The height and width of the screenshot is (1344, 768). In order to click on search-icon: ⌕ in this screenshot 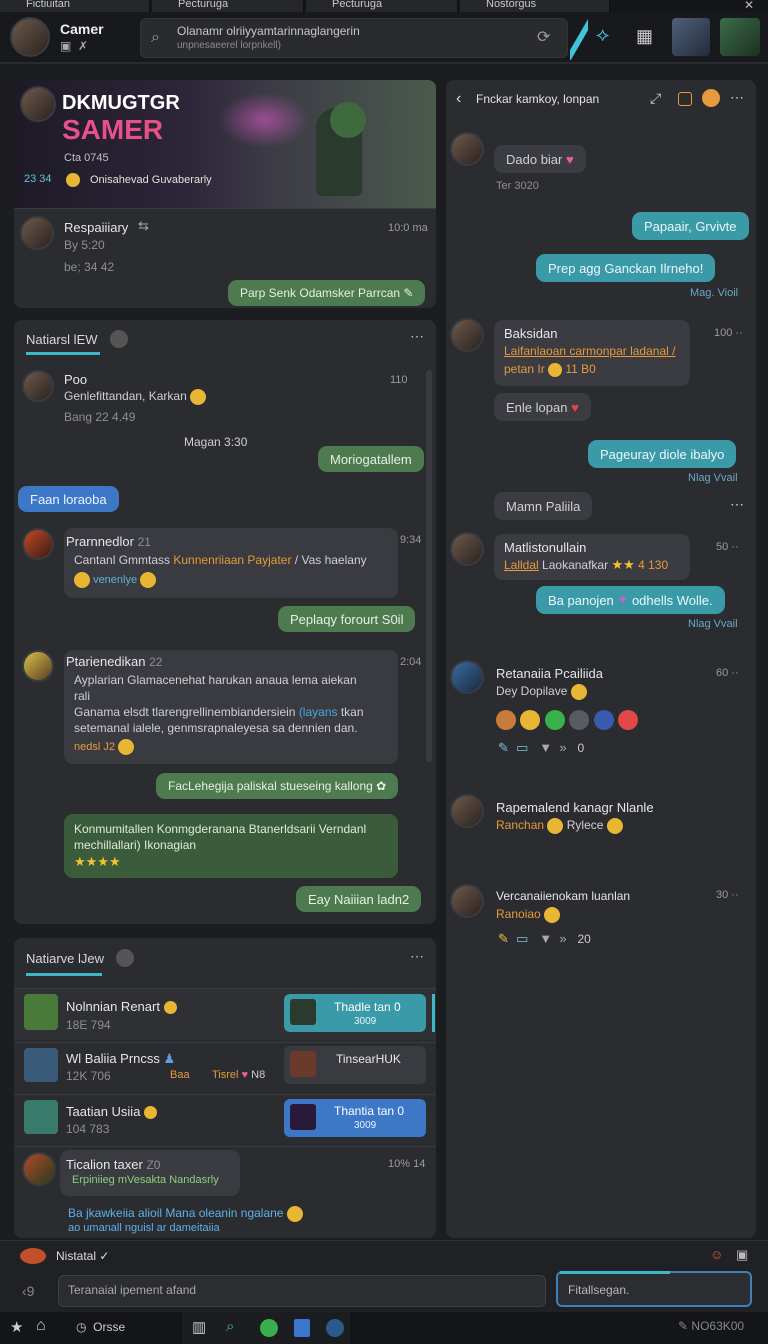, I will do `click(230, 1326)`.